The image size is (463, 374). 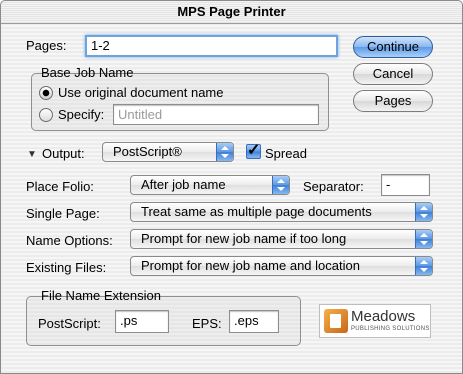 What do you see at coordinates (63, 153) in the screenshot?
I see `output-label: Output:` at bounding box center [63, 153].